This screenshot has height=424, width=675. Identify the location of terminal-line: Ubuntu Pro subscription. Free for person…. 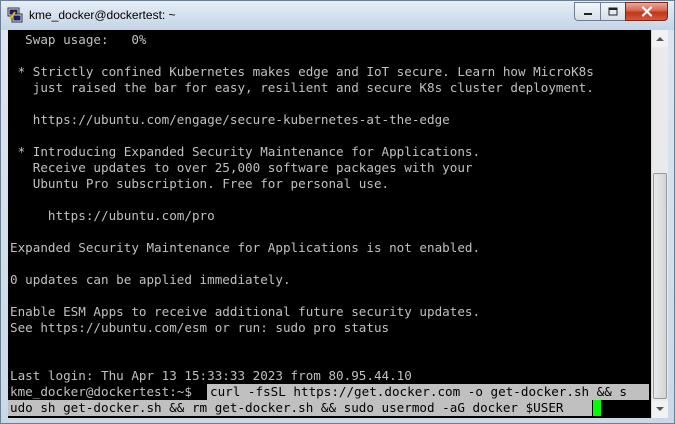
(200, 183).